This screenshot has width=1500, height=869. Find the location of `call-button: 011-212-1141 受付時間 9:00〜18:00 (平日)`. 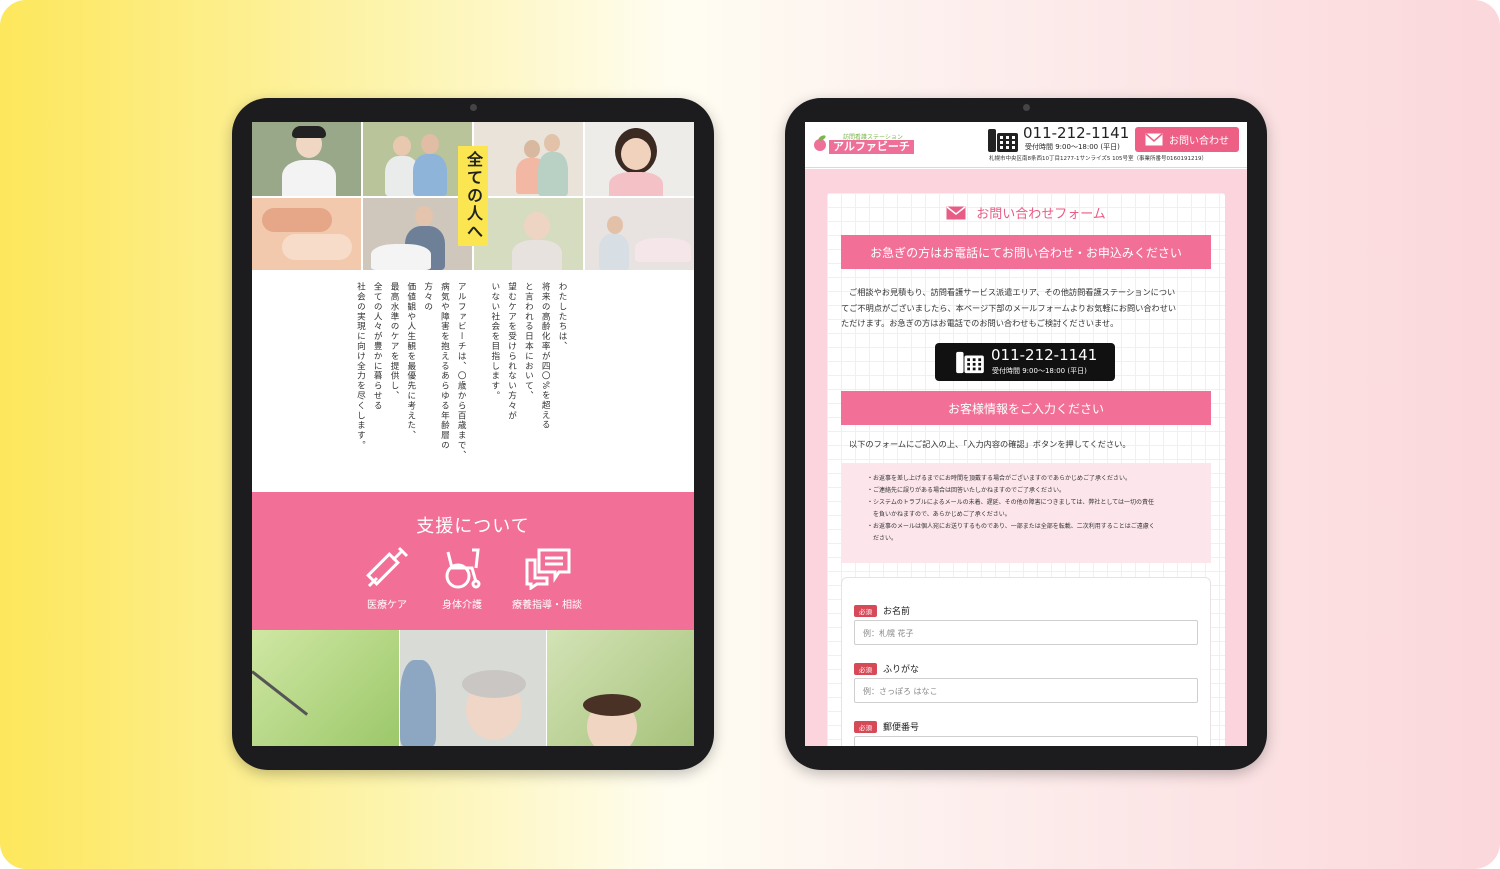

call-button: 011-212-1141 受付時間 9:00〜18:00 (平日) is located at coordinates (1025, 362).